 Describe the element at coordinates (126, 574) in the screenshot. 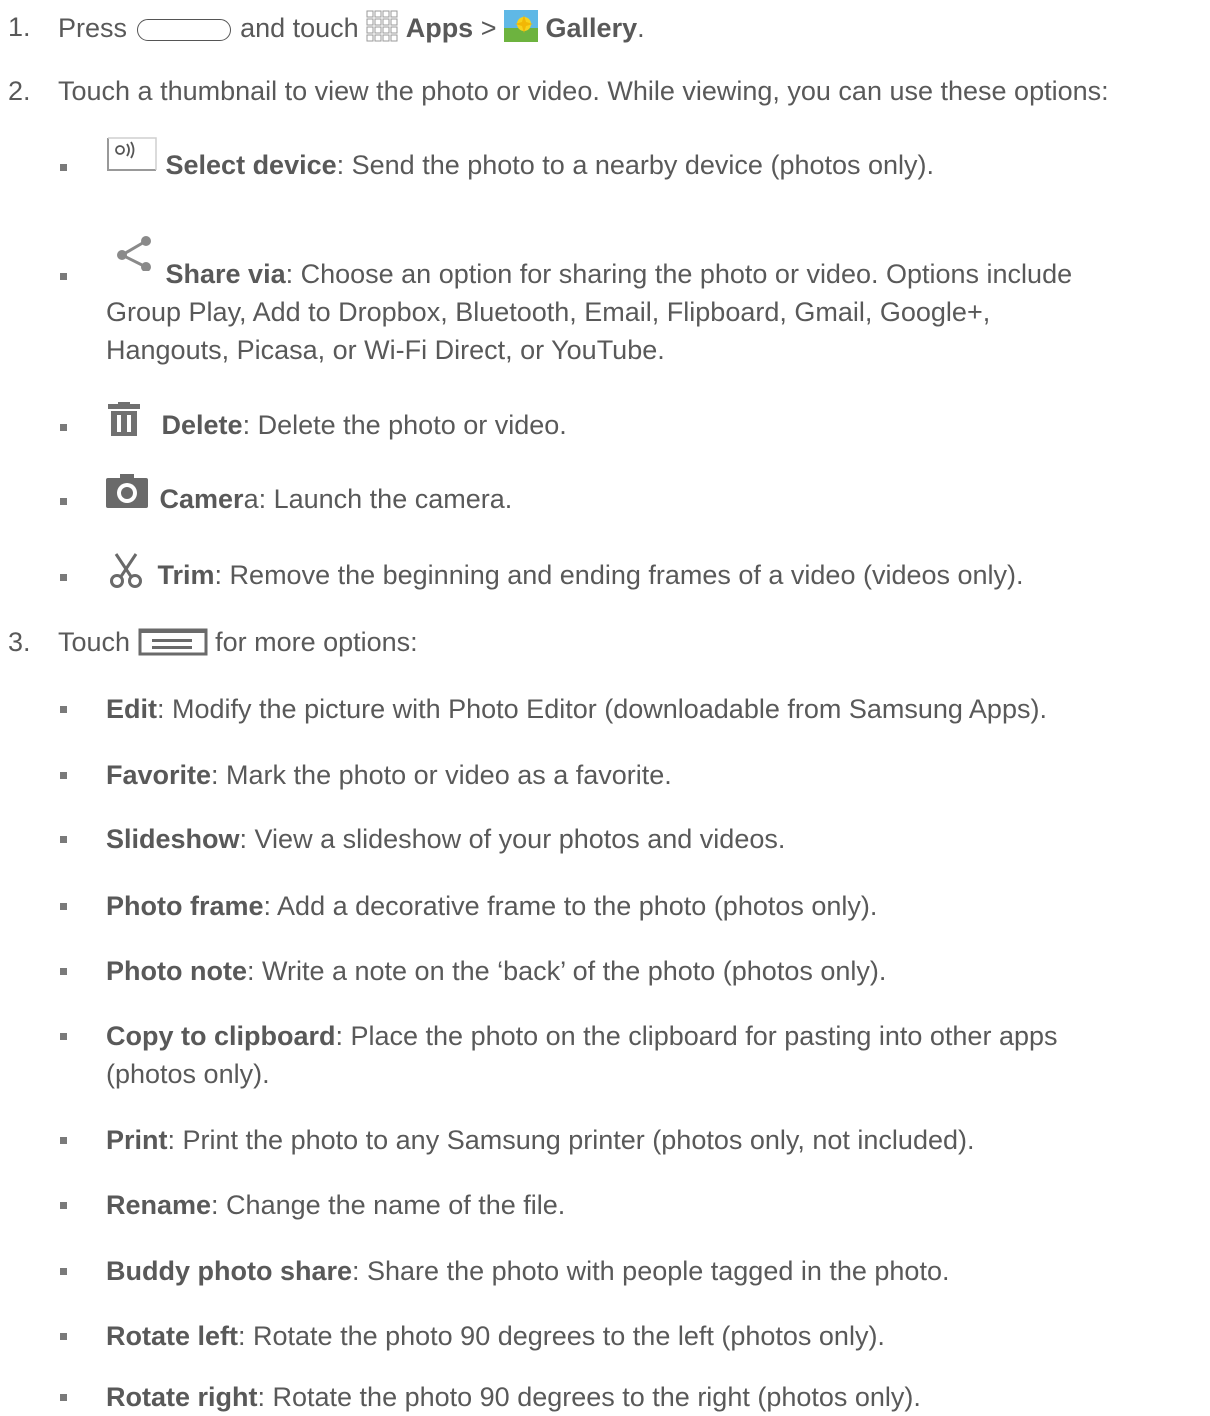

I see `scissors-icon` at that location.